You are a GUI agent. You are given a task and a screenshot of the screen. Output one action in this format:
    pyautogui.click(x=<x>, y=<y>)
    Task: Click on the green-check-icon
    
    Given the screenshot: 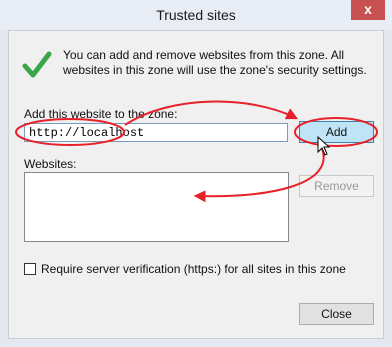 What is the action you would take?
    pyautogui.click(x=37, y=64)
    